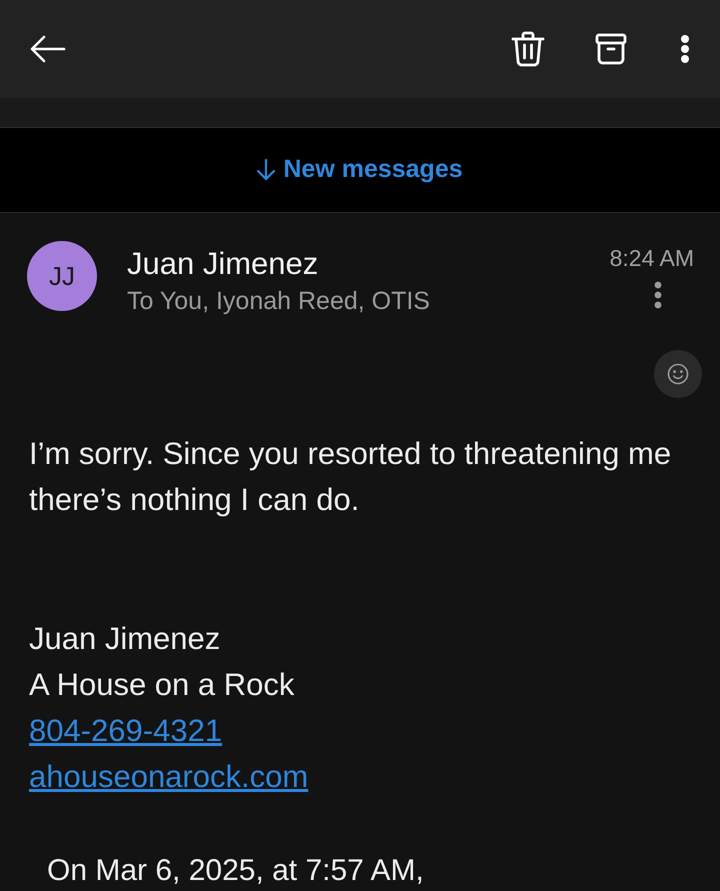 The image size is (720, 891). I want to click on recipients-text: To You, Iyonah Reed, OTIS, so click(278, 301).